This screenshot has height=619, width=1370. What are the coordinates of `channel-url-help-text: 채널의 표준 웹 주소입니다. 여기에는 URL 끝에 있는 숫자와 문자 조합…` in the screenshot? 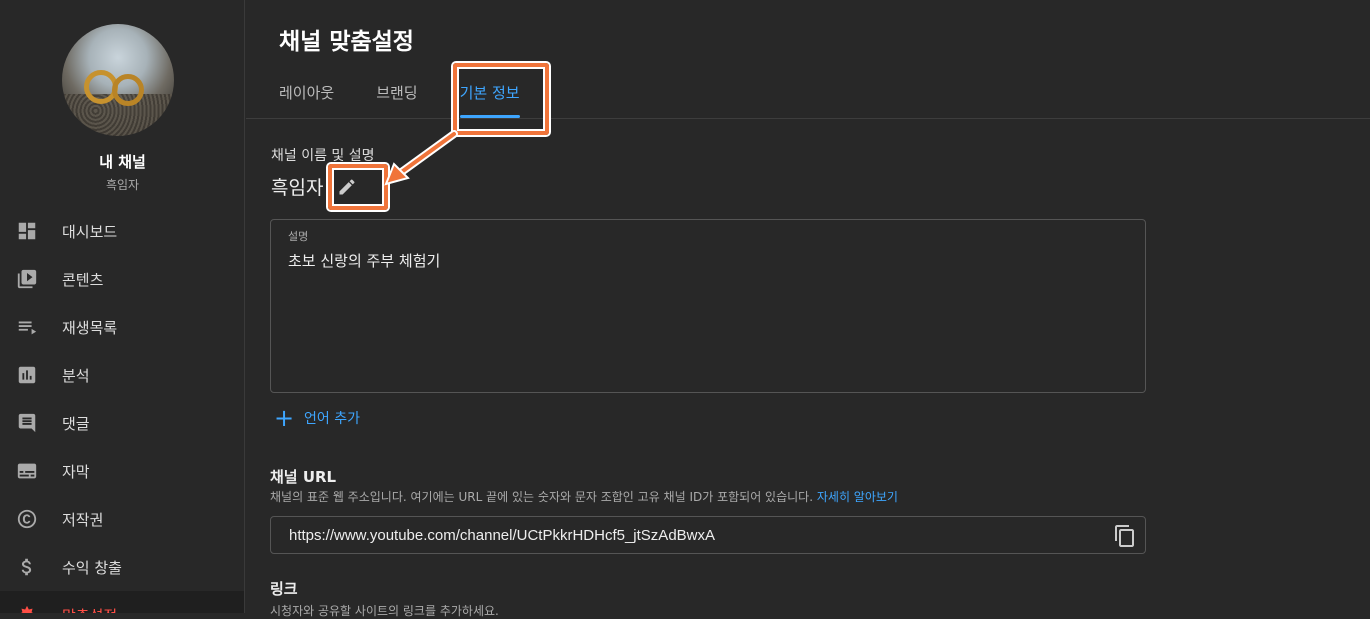 It's located at (542, 497).